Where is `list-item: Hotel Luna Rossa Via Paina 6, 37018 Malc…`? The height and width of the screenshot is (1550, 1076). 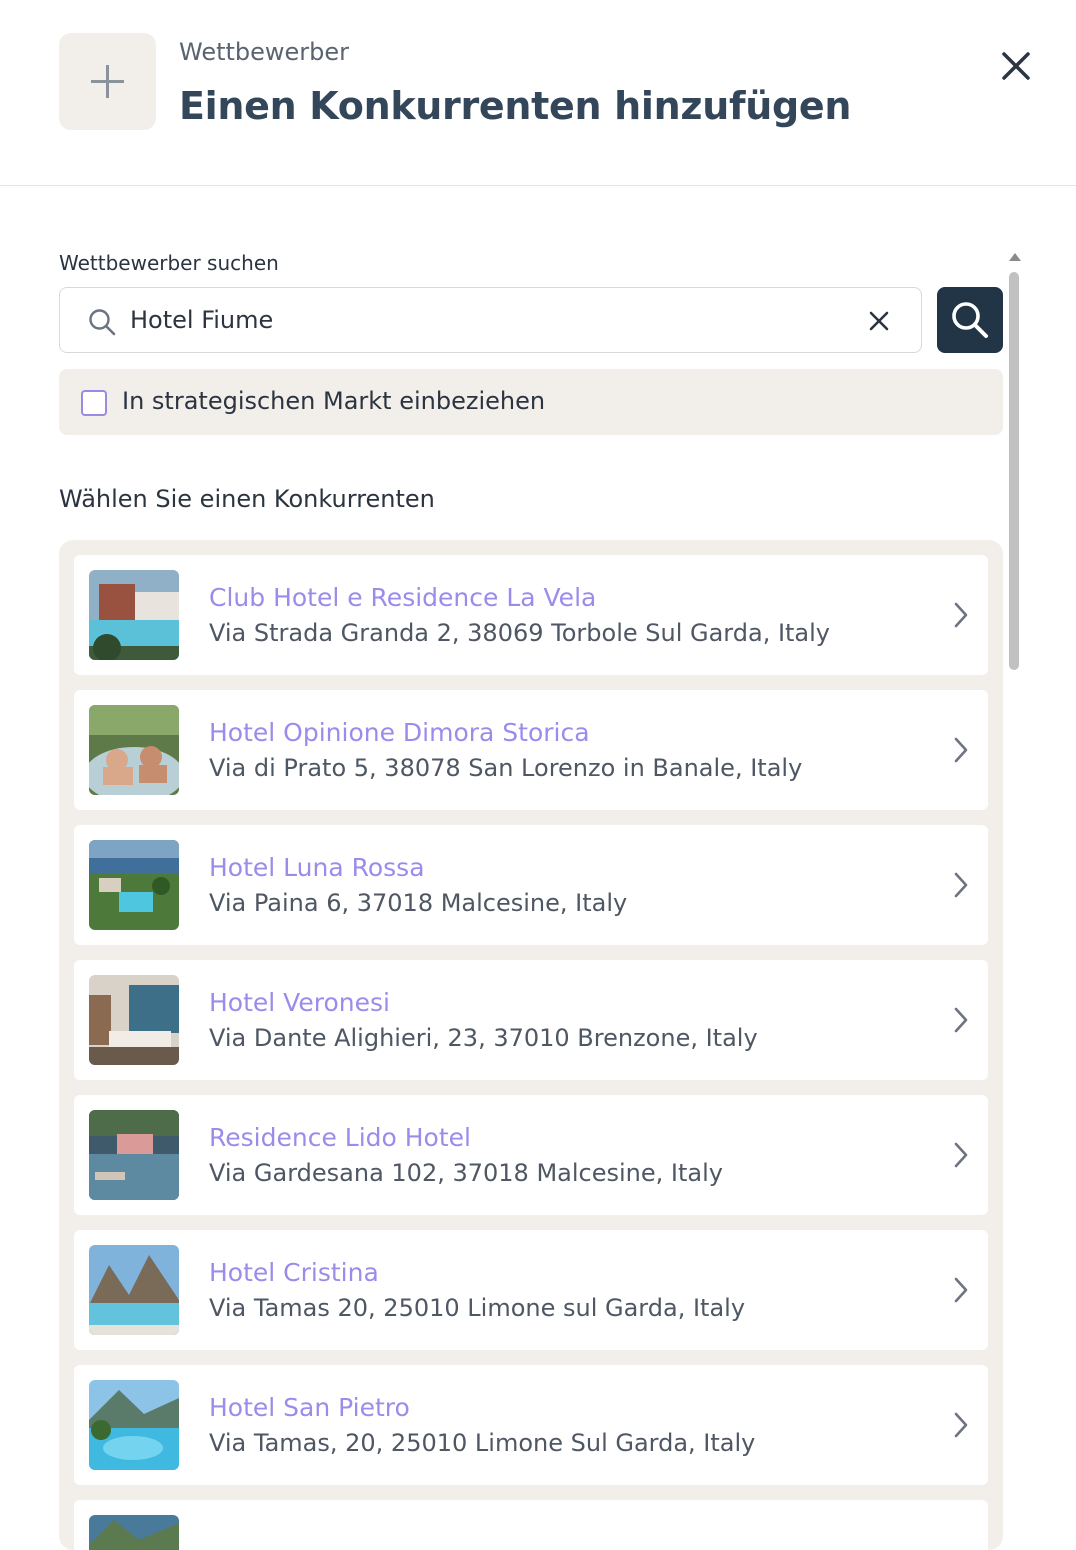 list-item: Hotel Luna Rossa Via Paina 6, 37018 Malc… is located at coordinates (531, 885).